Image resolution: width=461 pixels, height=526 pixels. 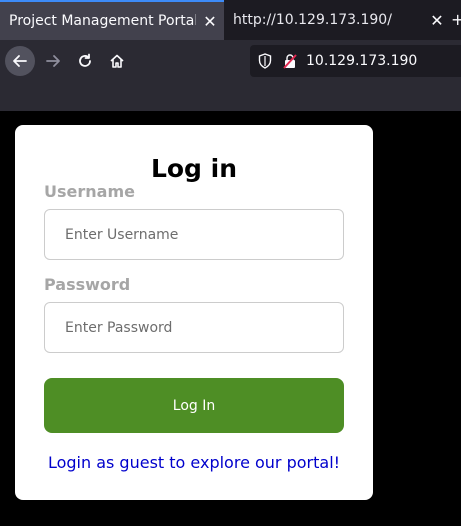 I want to click on username-field, so click(x=194, y=234).